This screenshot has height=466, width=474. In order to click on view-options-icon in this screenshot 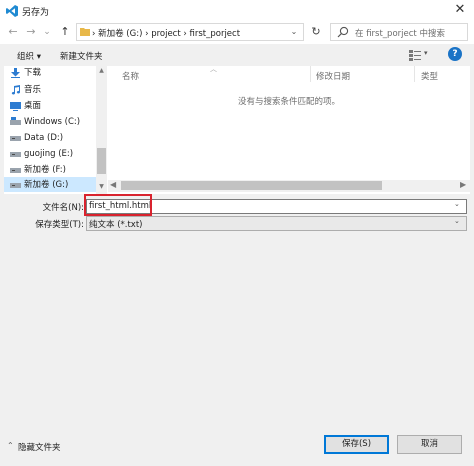, I will do `click(415, 55)`.